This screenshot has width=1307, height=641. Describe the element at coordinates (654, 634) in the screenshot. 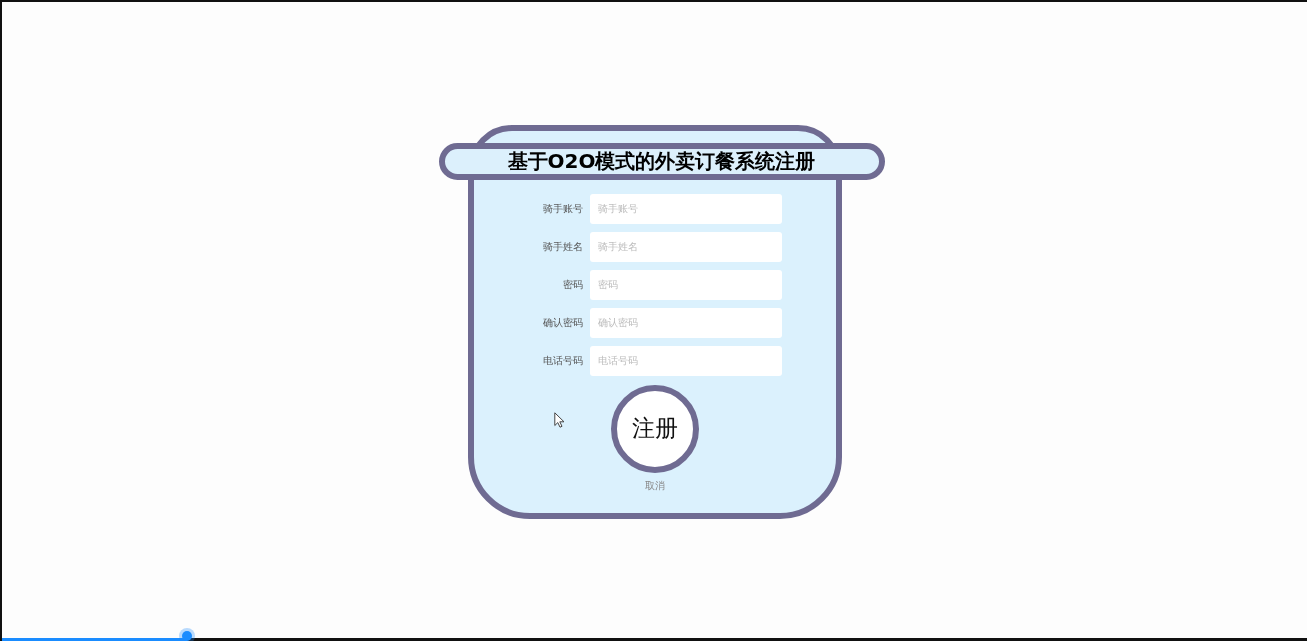

I see `video-progress-track` at that location.